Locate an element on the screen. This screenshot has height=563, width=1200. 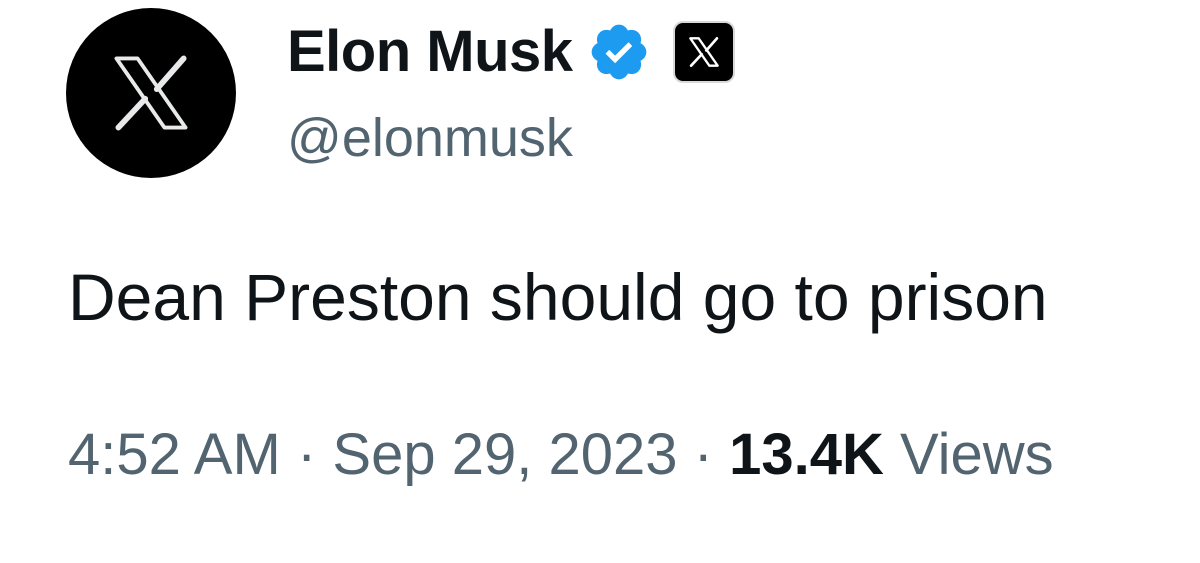
author-name-row: Elon Musk is located at coordinates (511, 52).